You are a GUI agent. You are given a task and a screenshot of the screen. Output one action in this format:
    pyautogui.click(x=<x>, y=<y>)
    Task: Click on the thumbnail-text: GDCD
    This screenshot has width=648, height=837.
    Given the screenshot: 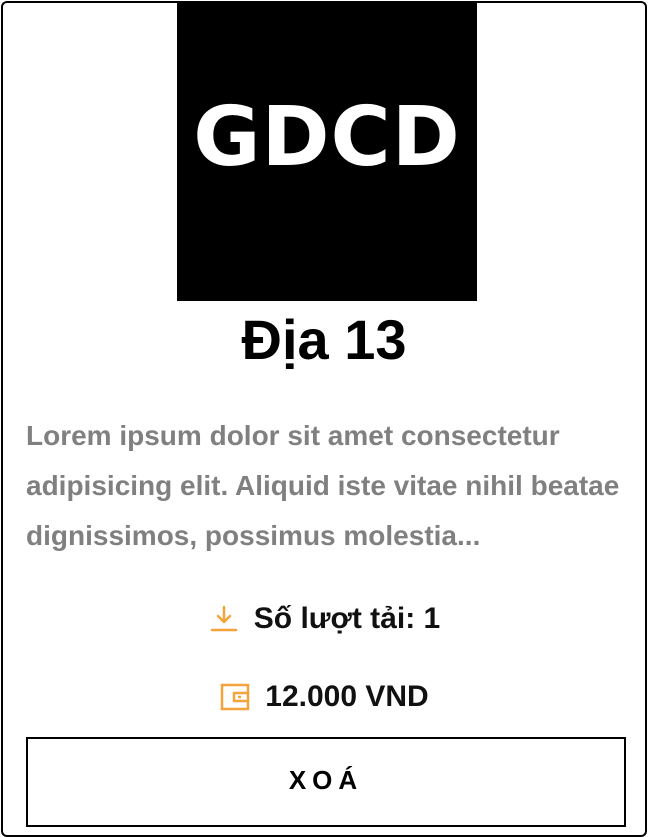 What is the action you would take?
    pyautogui.click(x=327, y=137)
    